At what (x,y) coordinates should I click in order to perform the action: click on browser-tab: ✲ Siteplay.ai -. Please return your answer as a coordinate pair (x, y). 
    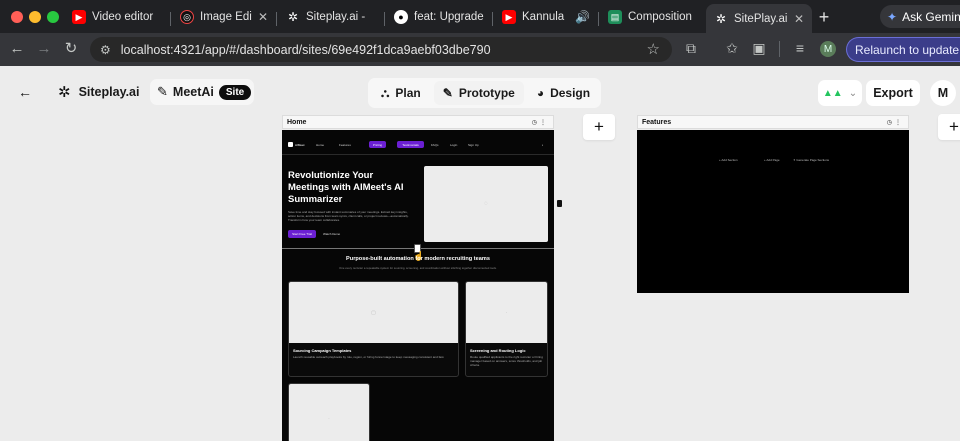
    Looking at the image, I should click on (331, 17).